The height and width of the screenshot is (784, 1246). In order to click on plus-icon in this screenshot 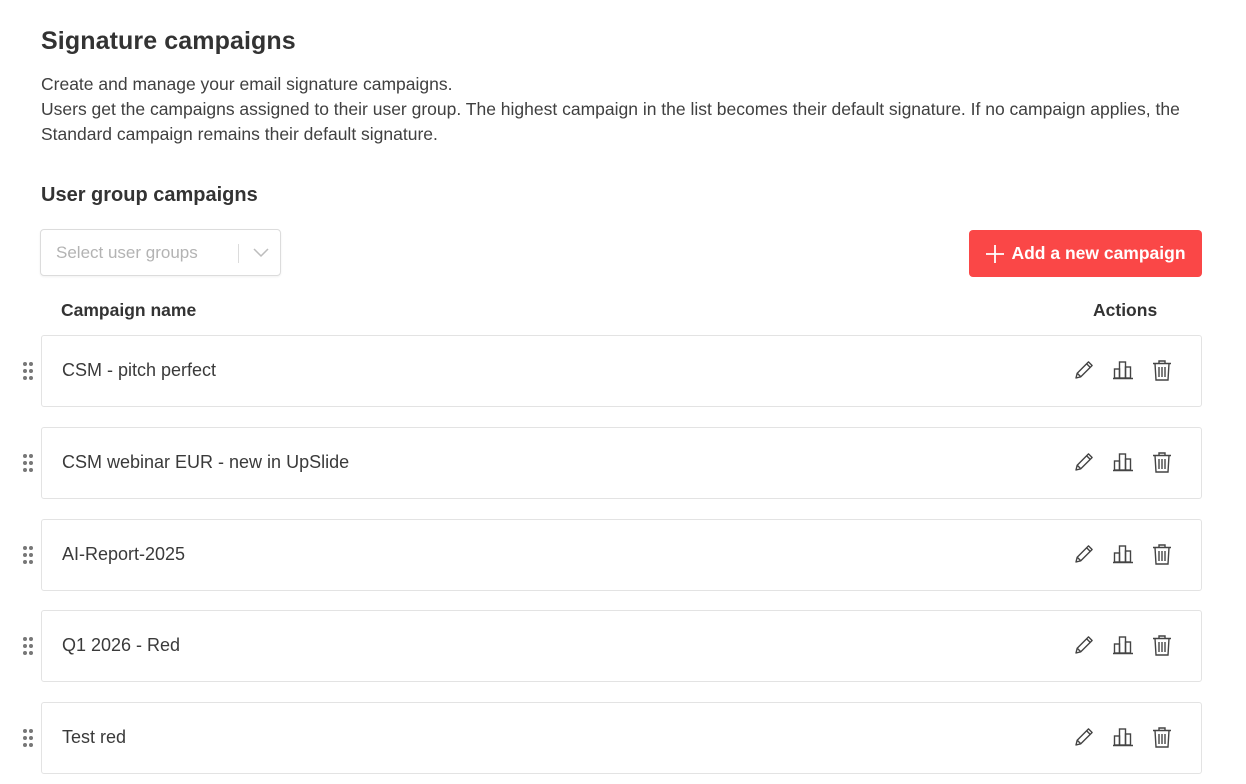, I will do `click(995, 253)`.